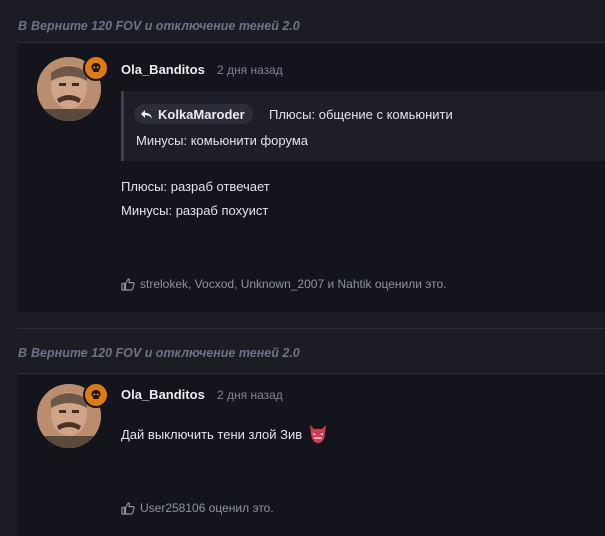 This screenshot has height=536, width=605. What do you see at coordinates (222, 140) in the screenshot?
I see `quote-line: Минусы: комьюнити форума` at bounding box center [222, 140].